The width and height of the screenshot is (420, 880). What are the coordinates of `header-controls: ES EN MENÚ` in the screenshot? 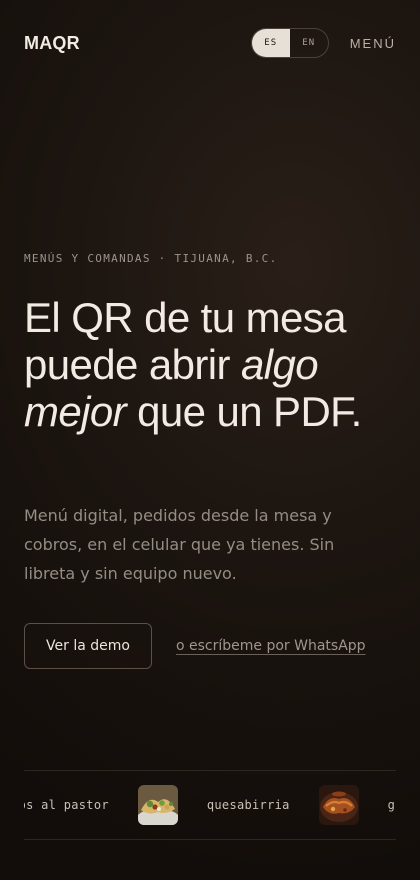 It's located at (323, 43).